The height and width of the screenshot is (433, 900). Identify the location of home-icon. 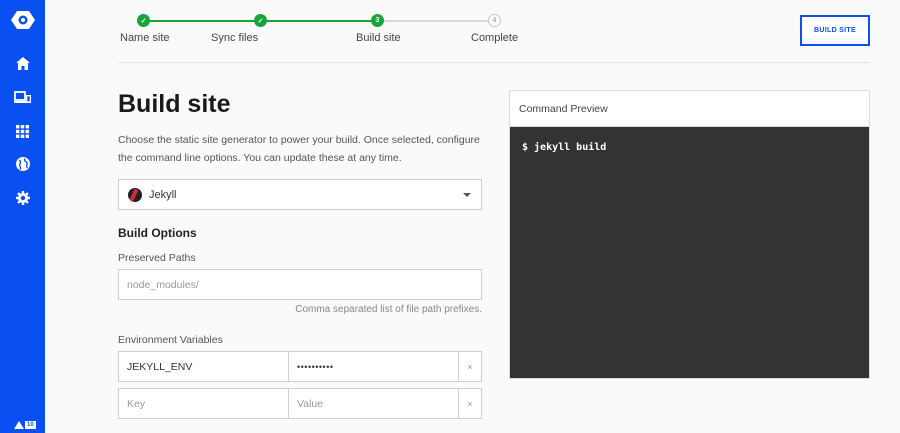
(22, 63).